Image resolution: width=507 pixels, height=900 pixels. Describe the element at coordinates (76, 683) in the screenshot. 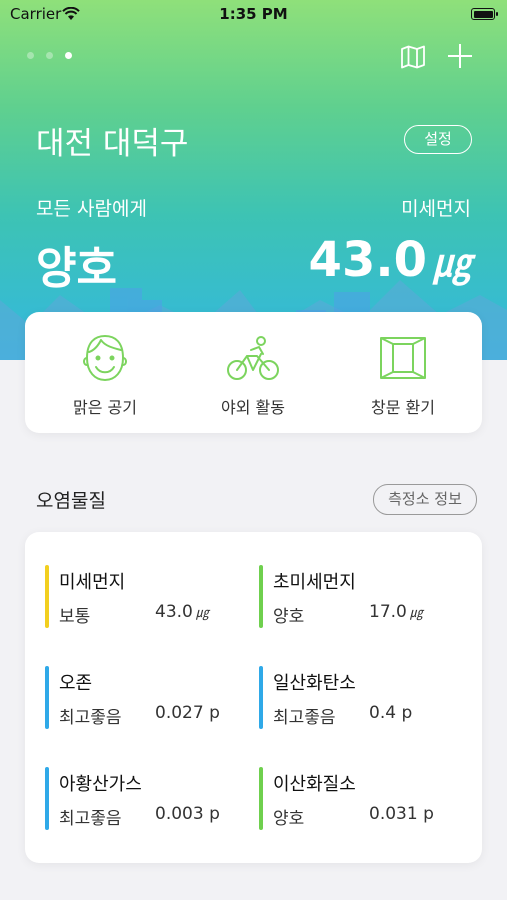

I see `pollutant-name: 오존` at that location.